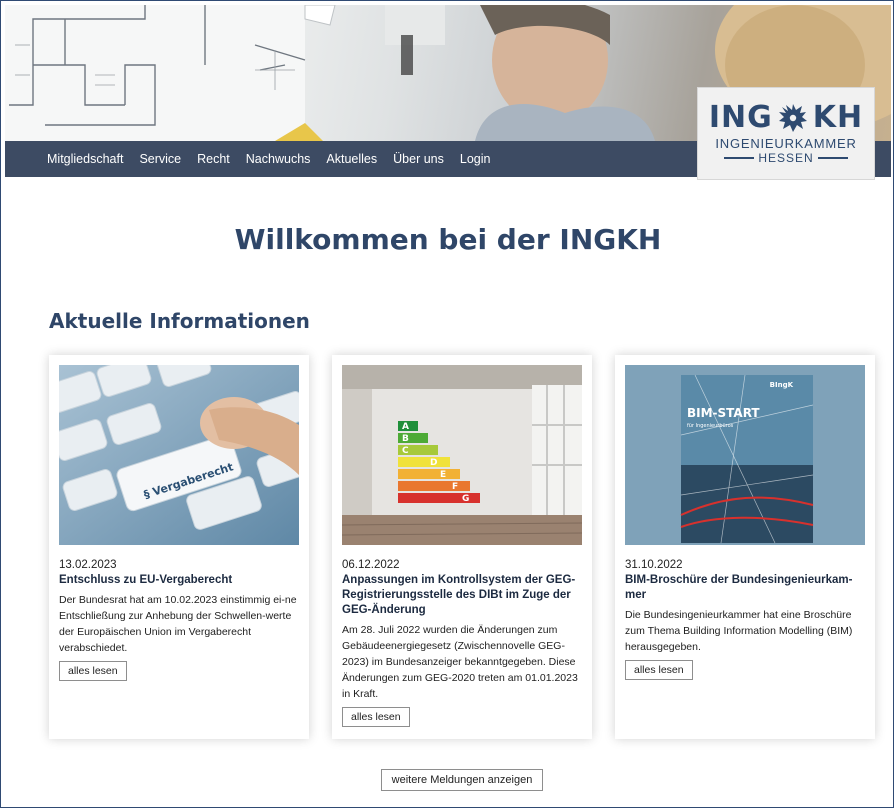  I want to click on nav-item-login: Login, so click(475, 159).